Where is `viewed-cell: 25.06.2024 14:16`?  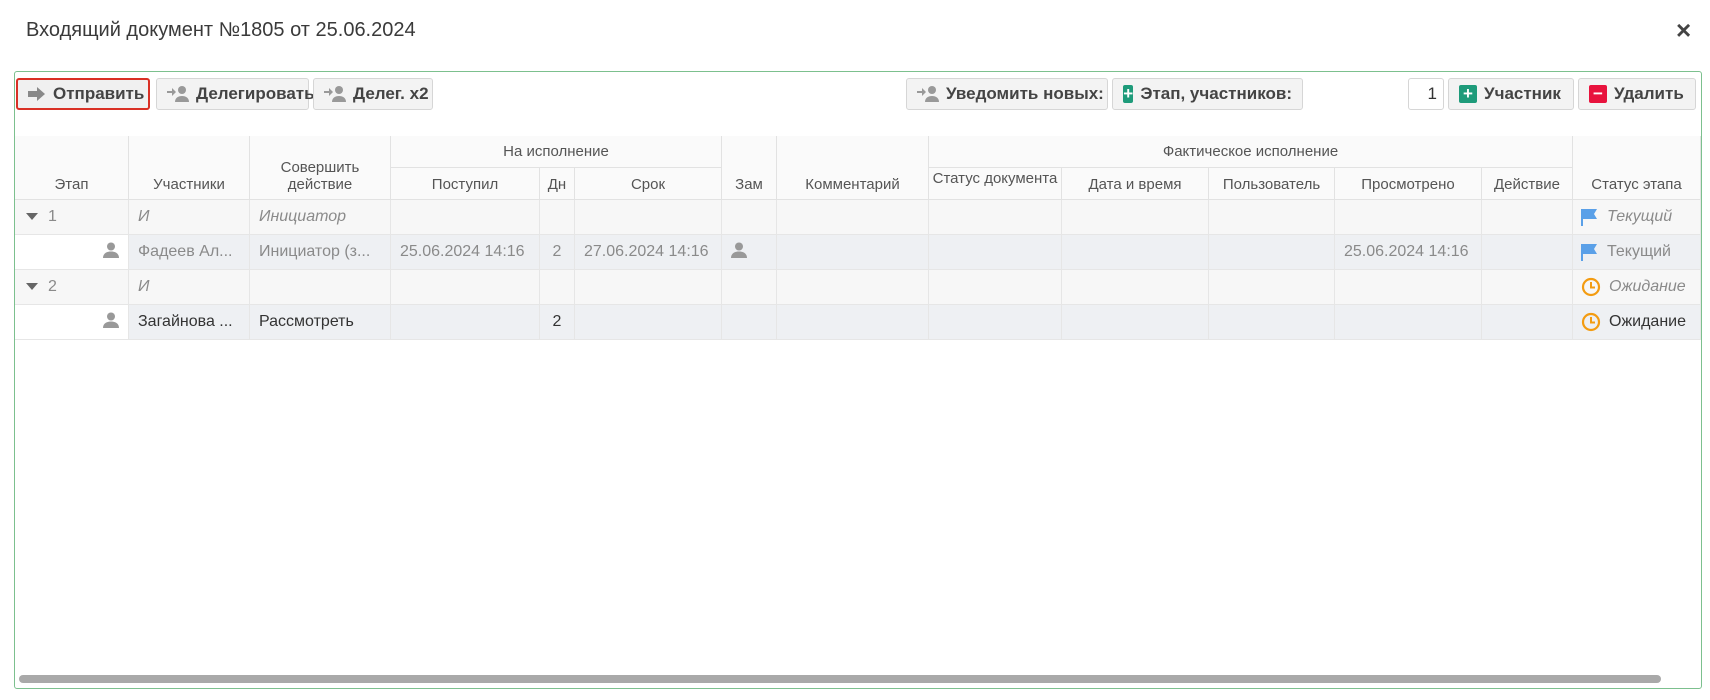 viewed-cell: 25.06.2024 14:16 is located at coordinates (1408, 252).